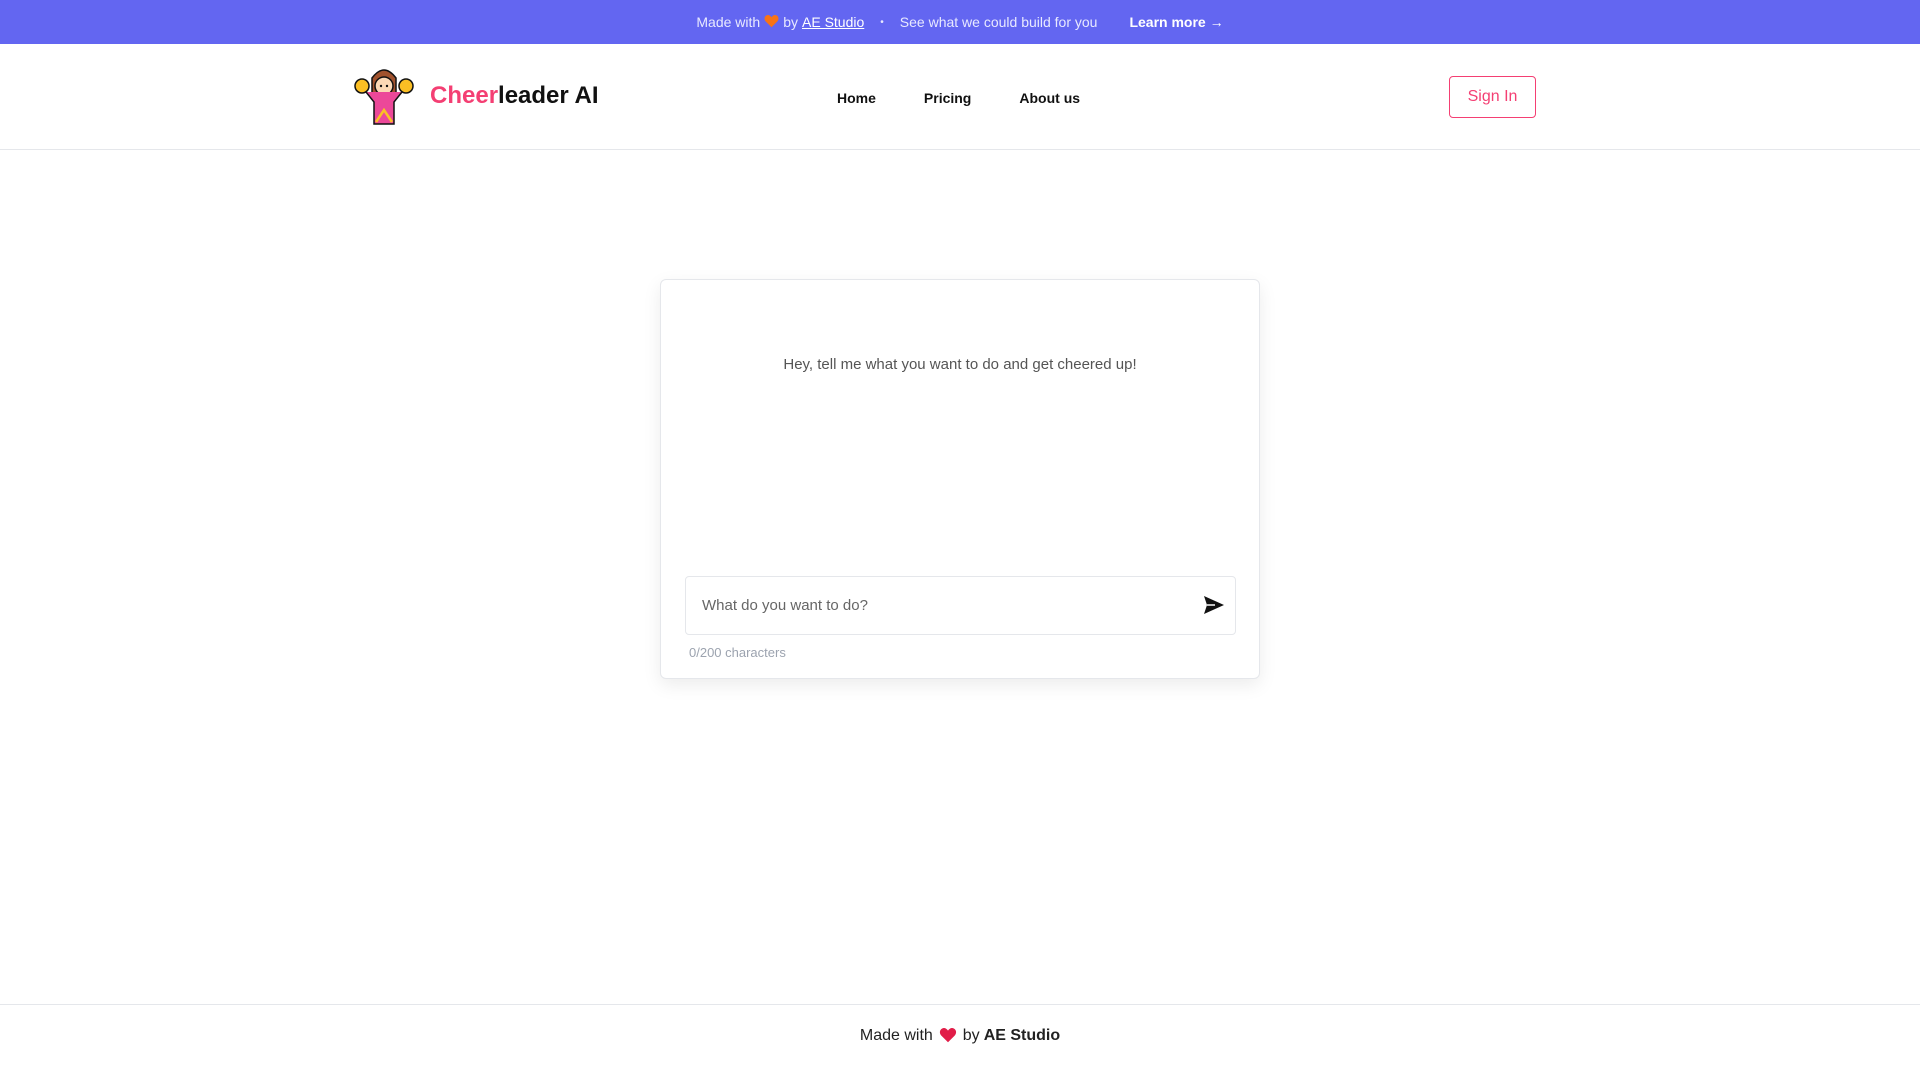  What do you see at coordinates (960, 1042) in the screenshot?
I see `site-footer: Made with by AE Studio` at bounding box center [960, 1042].